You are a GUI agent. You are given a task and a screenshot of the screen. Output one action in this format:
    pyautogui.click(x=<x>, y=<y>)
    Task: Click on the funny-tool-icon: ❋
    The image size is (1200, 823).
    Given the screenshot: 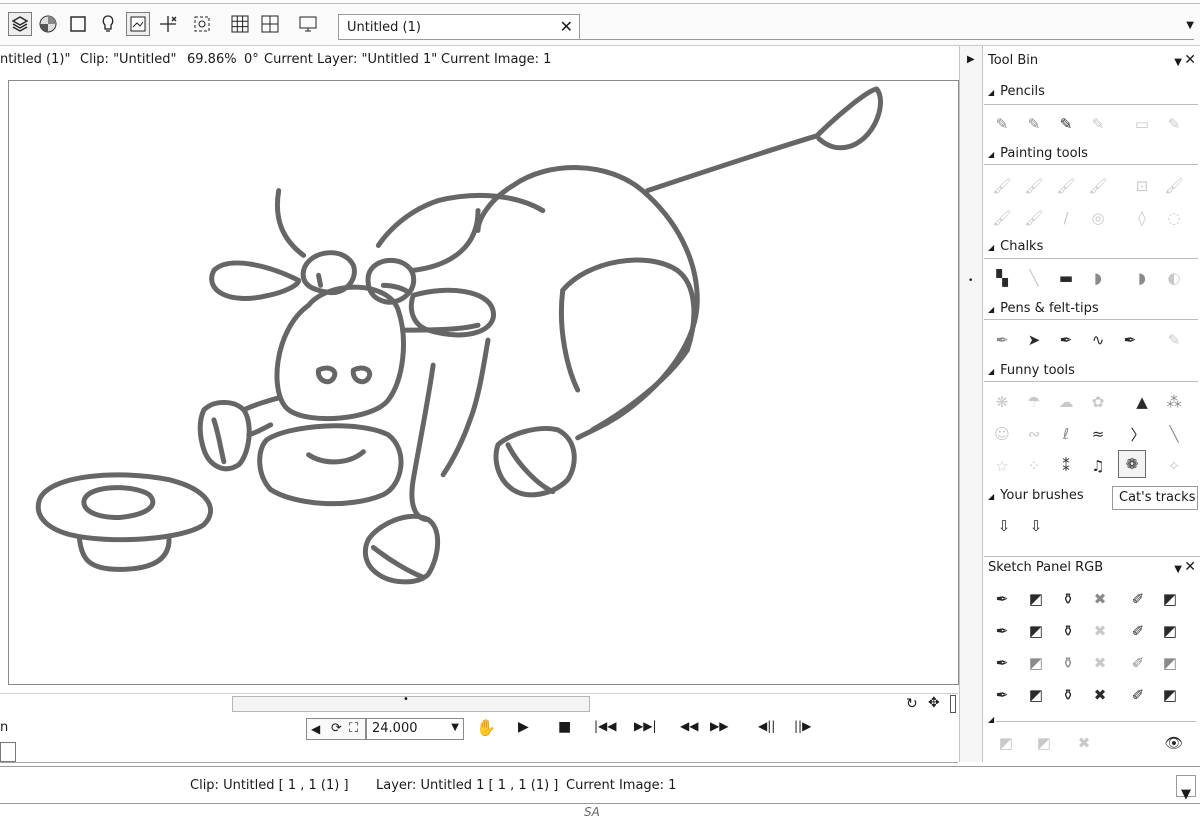 What is the action you would take?
    pyautogui.click(x=1002, y=402)
    